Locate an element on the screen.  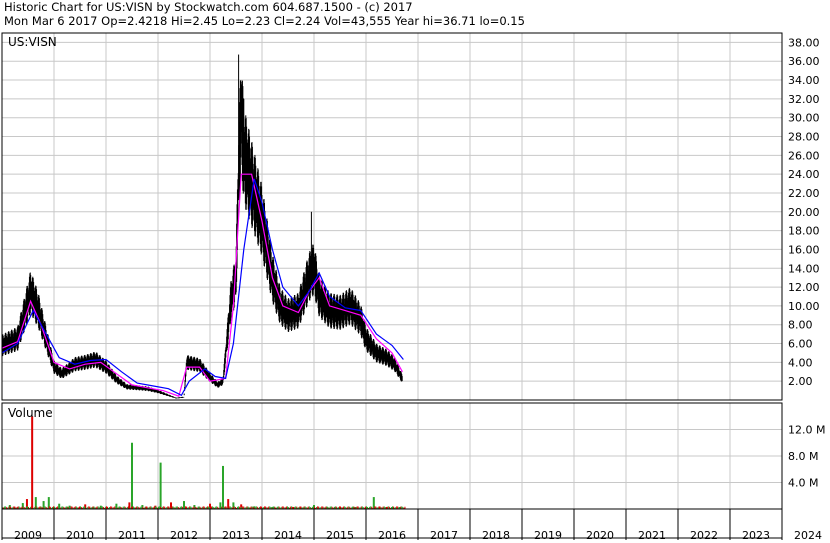
x-tick-label: 2021 is located at coordinates (652, 535).